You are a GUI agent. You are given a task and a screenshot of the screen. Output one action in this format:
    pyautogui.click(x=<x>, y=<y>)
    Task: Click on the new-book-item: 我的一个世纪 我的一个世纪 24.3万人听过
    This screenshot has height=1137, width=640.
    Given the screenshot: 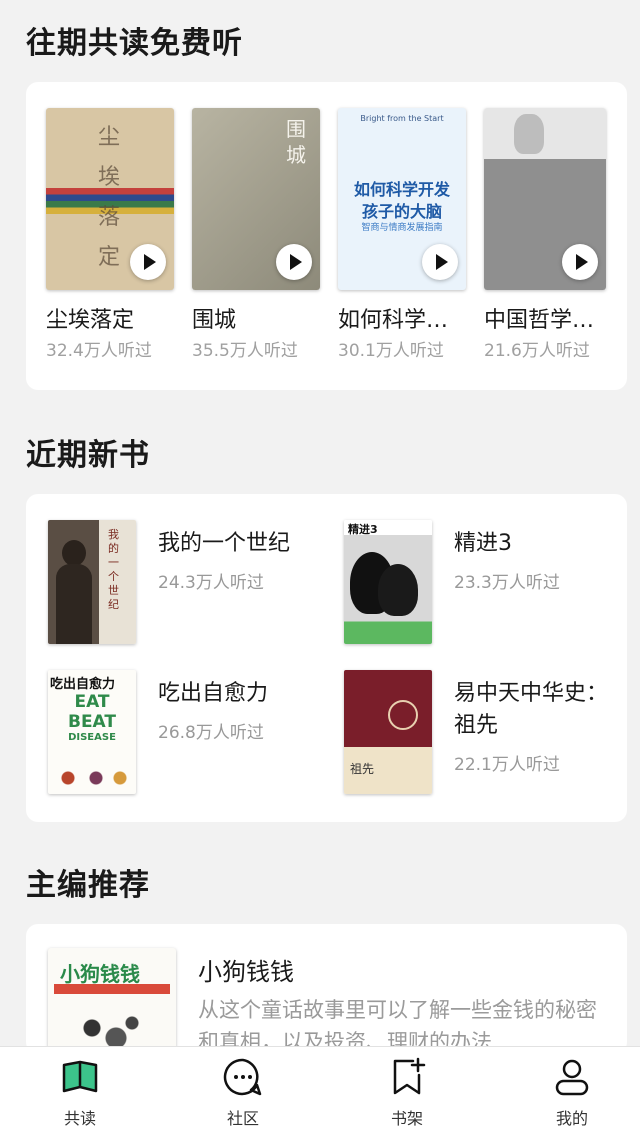 What is the action you would take?
    pyautogui.click(x=188, y=583)
    